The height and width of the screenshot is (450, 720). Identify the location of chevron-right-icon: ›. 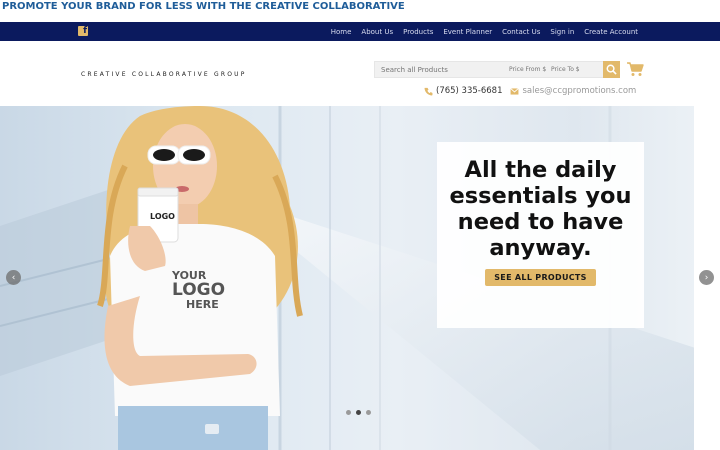
(706, 277).